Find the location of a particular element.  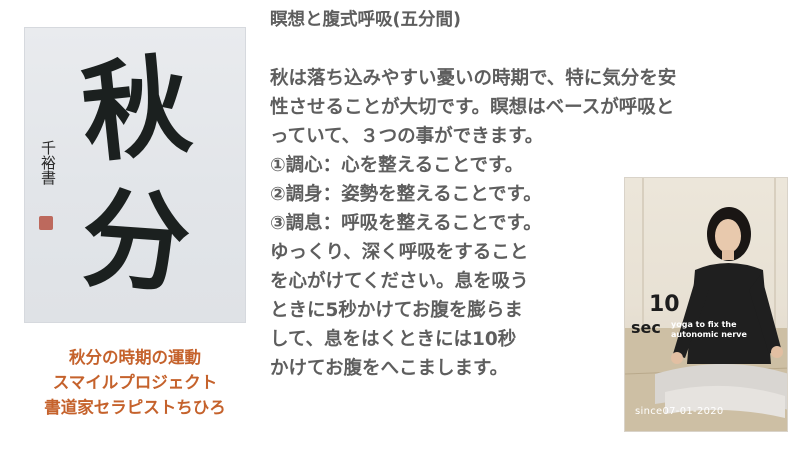

body-line: かけてお腹をへこまします。 is located at coordinates (389, 368).